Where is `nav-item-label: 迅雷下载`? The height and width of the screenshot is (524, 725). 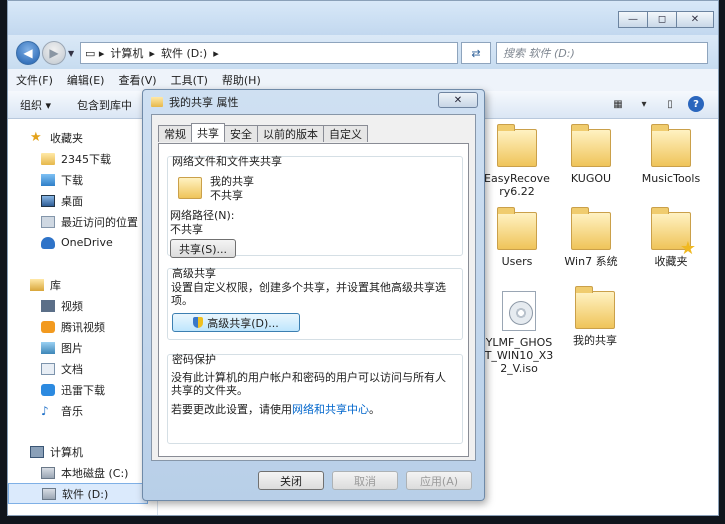 nav-item-label: 迅雷下载 is located at coordinates (83, 390).